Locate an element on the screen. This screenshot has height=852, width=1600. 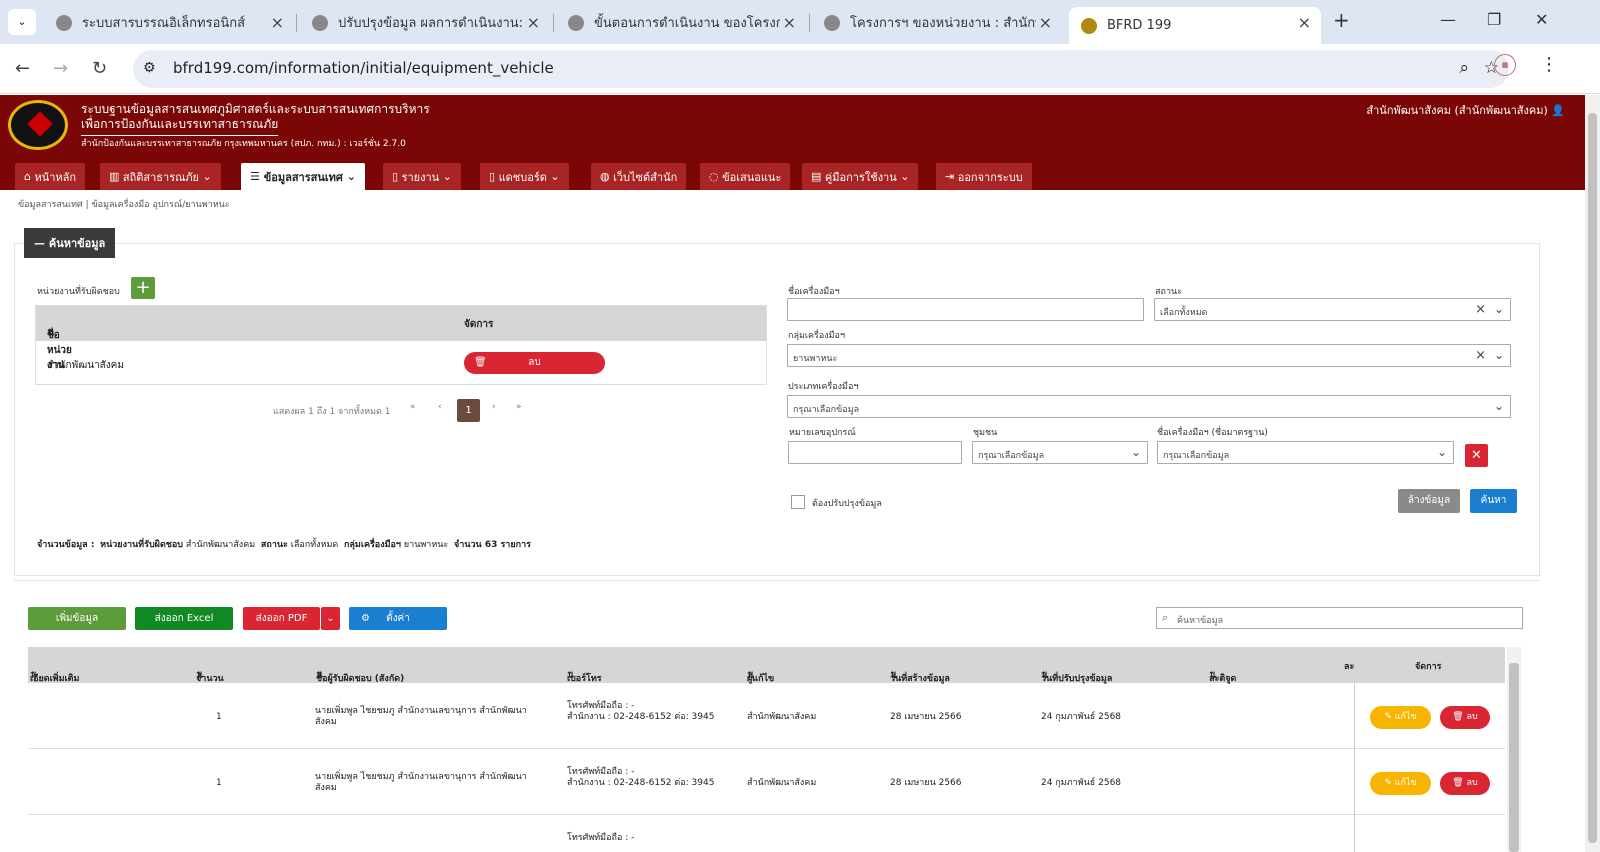
search-toggle-button: — ค้นหาข้อมูล is located at coordinates (70, 243).